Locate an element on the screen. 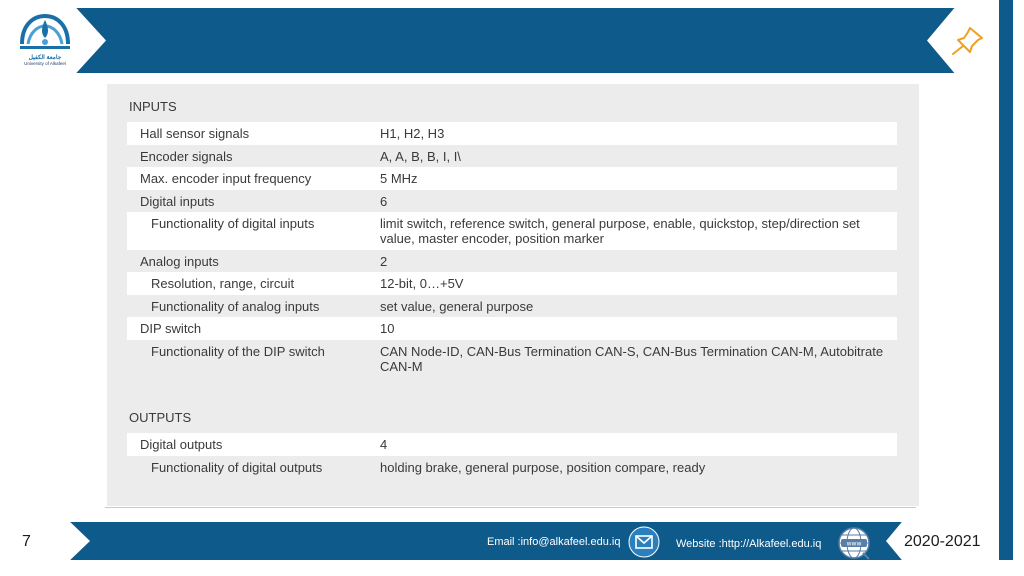 This screenshot has height=576, width=1024. row-value: A, A, B, B, I, I\ is located at coordinates (420, 156).